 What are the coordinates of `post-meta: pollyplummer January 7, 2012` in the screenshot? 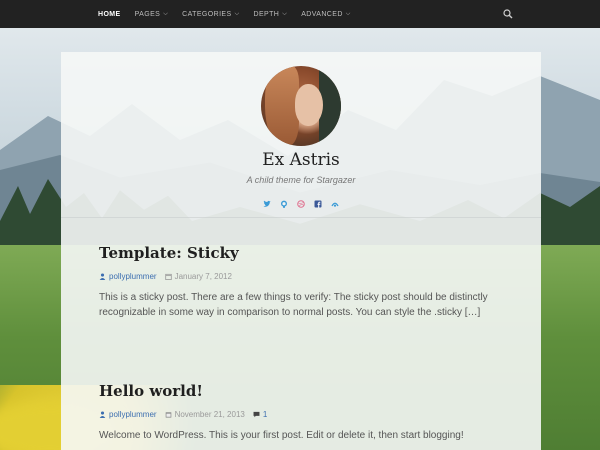 It's located at (304, 276).